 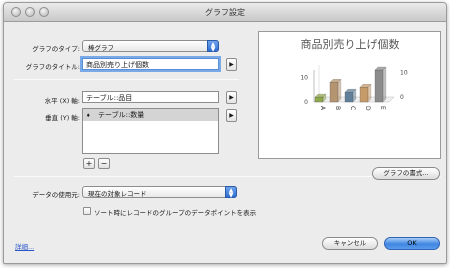 What do you see at coordinates (150, 97) in the screenshot?
I see `x-axis-field: テーブル::品目` at bounding box center [150, 97].